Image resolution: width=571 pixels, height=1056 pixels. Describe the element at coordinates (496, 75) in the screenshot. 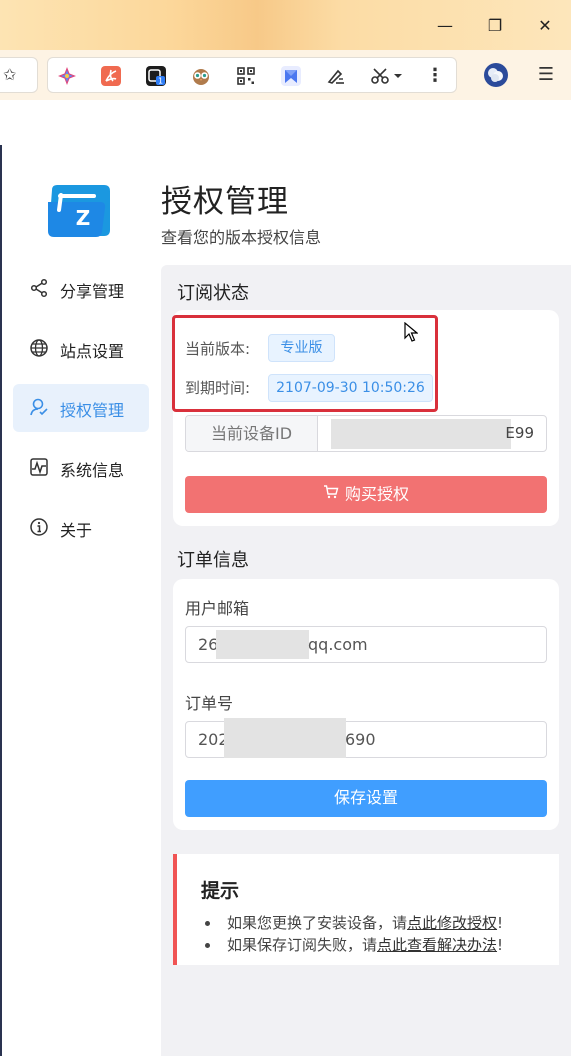

I see `profile-avatar` at that location.